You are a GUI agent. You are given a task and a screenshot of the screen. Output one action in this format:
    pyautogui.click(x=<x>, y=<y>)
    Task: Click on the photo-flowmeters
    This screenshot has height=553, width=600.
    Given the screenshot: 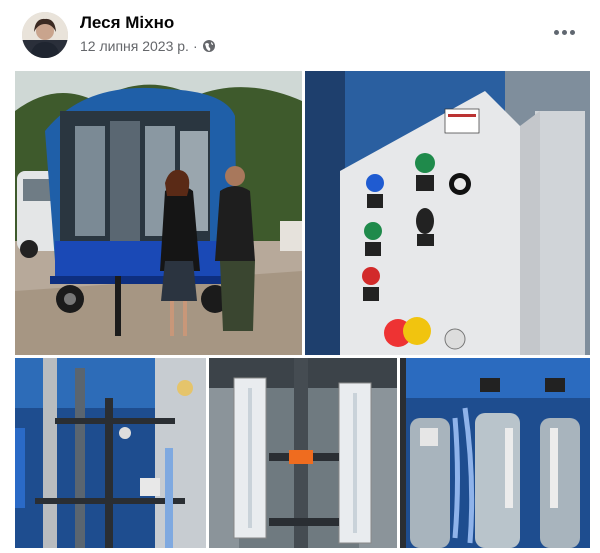 What is the action you would take?
    pyautogui.click(x=303, y=453)
    